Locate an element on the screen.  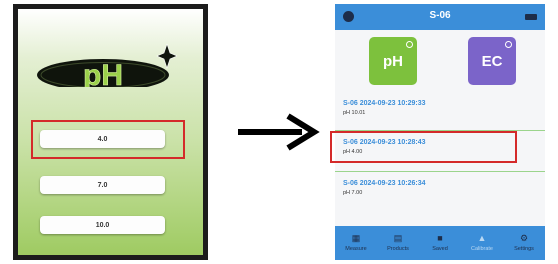
top-bar: S-06 is located at coordinates (440, 17).